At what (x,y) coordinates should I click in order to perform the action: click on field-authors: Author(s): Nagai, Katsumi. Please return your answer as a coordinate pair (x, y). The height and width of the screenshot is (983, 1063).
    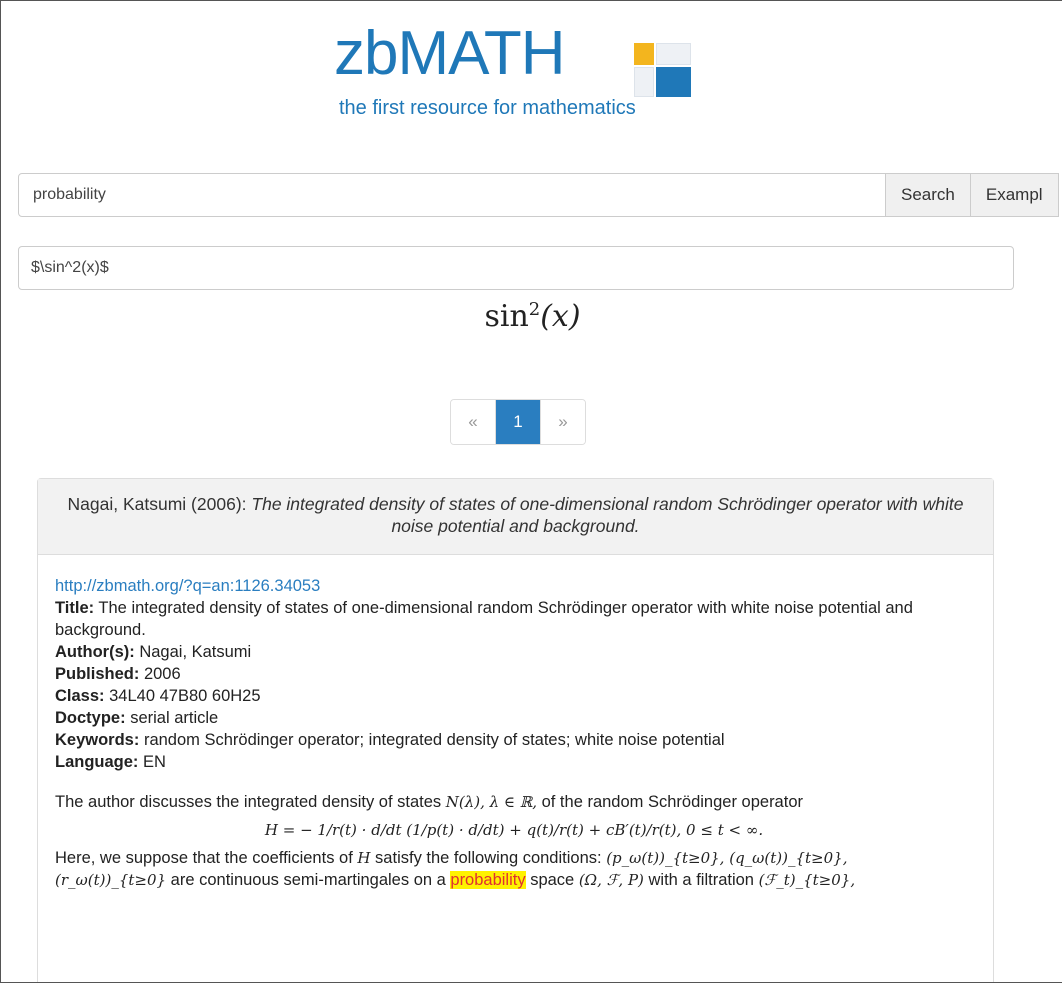
    Looking at the image, I should click on (153, 652).